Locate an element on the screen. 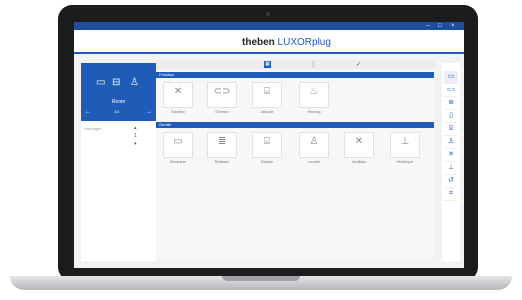  heating-icon: ⊥ is located at coordinates (451, 168).